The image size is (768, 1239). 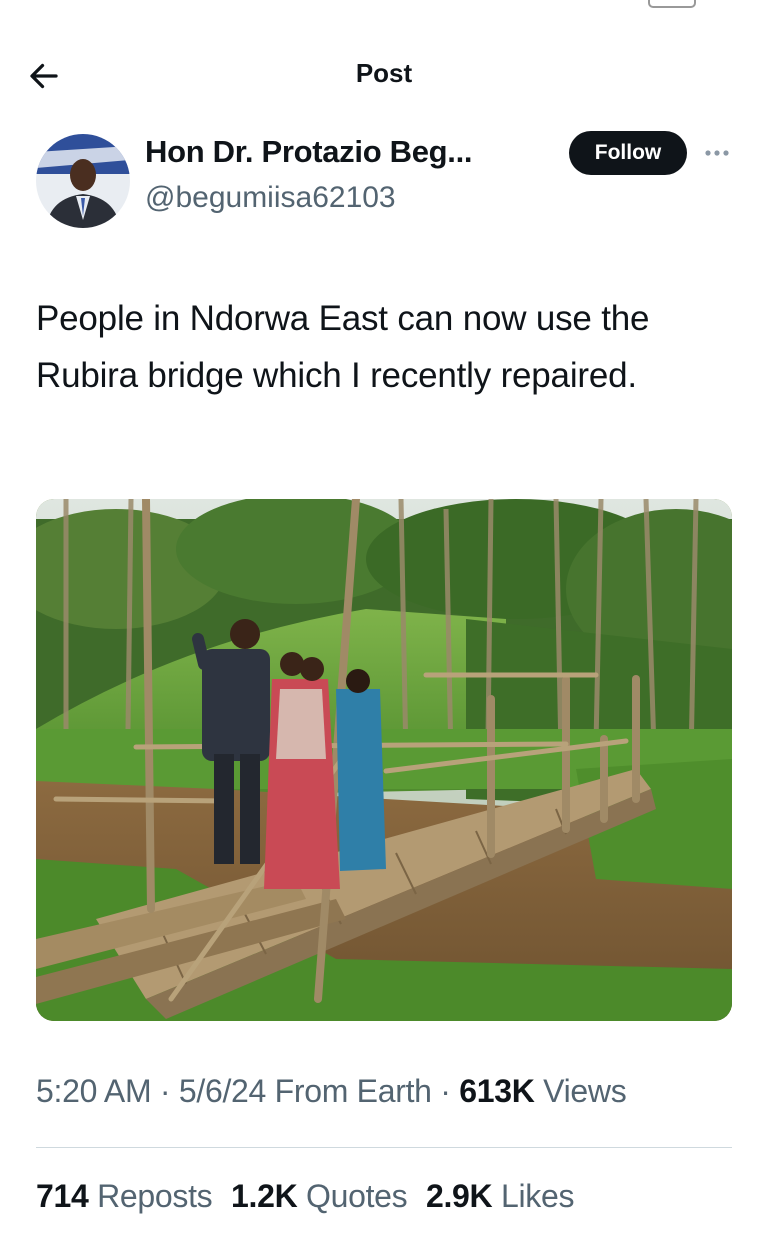 I want to click on more-options-button, so click(x=717, y=153).